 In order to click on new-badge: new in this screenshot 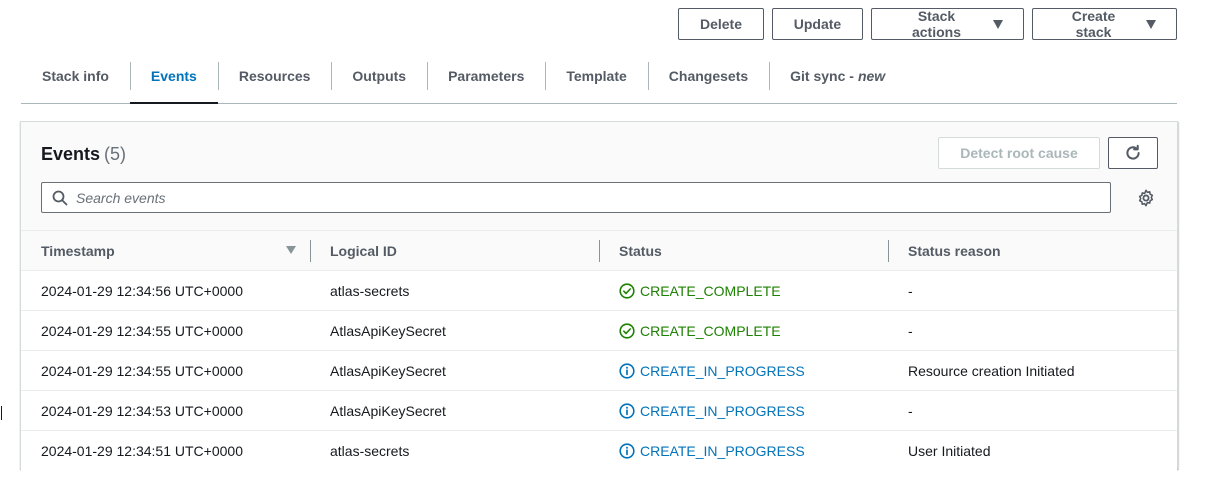, I will do `click(871, 75)`.